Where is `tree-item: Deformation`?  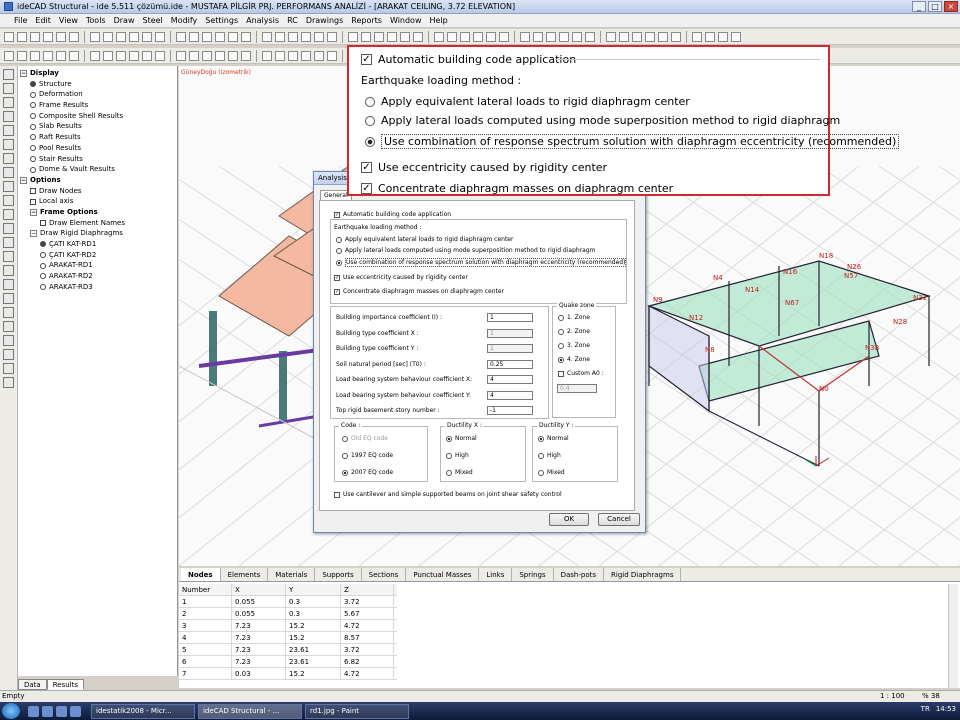 tree-item: Deformation is located at coordinates (97, 94).